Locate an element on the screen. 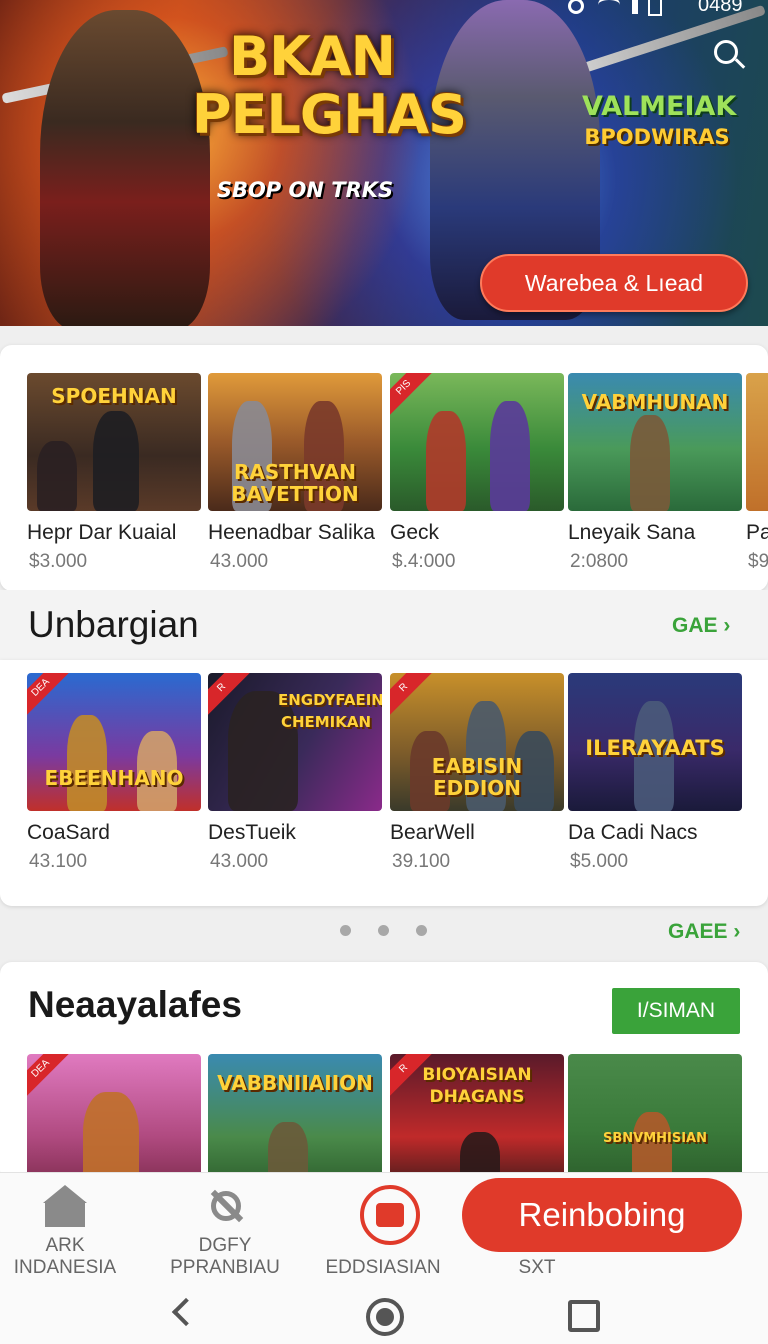  section-action-button: I/SIMAN is located at coordinates (676, 1011).